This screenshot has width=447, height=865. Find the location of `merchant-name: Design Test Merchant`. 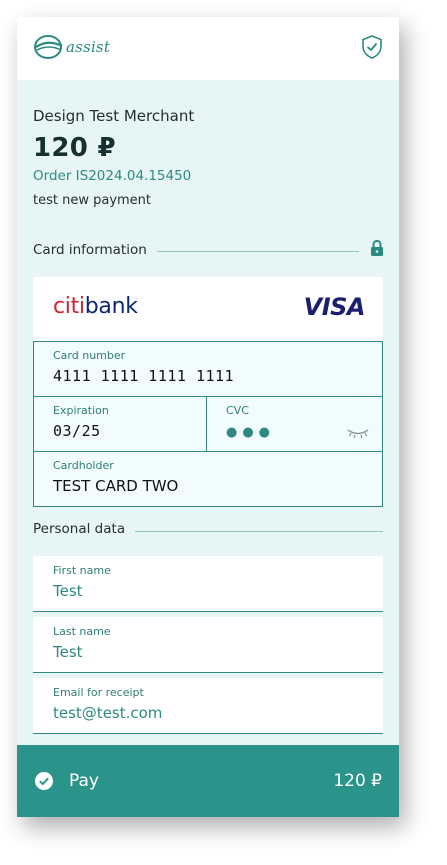

merchant-name: Design Test Merchant is located at coordinates (114, 116).